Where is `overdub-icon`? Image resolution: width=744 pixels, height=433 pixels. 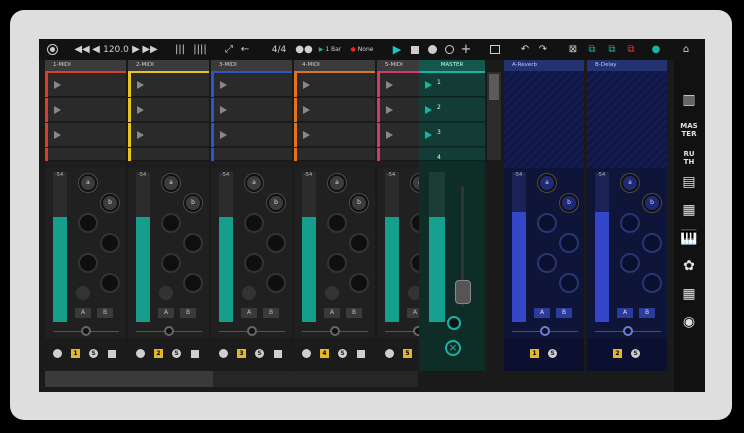
overdub-icon is located at coordinates (449, 49).